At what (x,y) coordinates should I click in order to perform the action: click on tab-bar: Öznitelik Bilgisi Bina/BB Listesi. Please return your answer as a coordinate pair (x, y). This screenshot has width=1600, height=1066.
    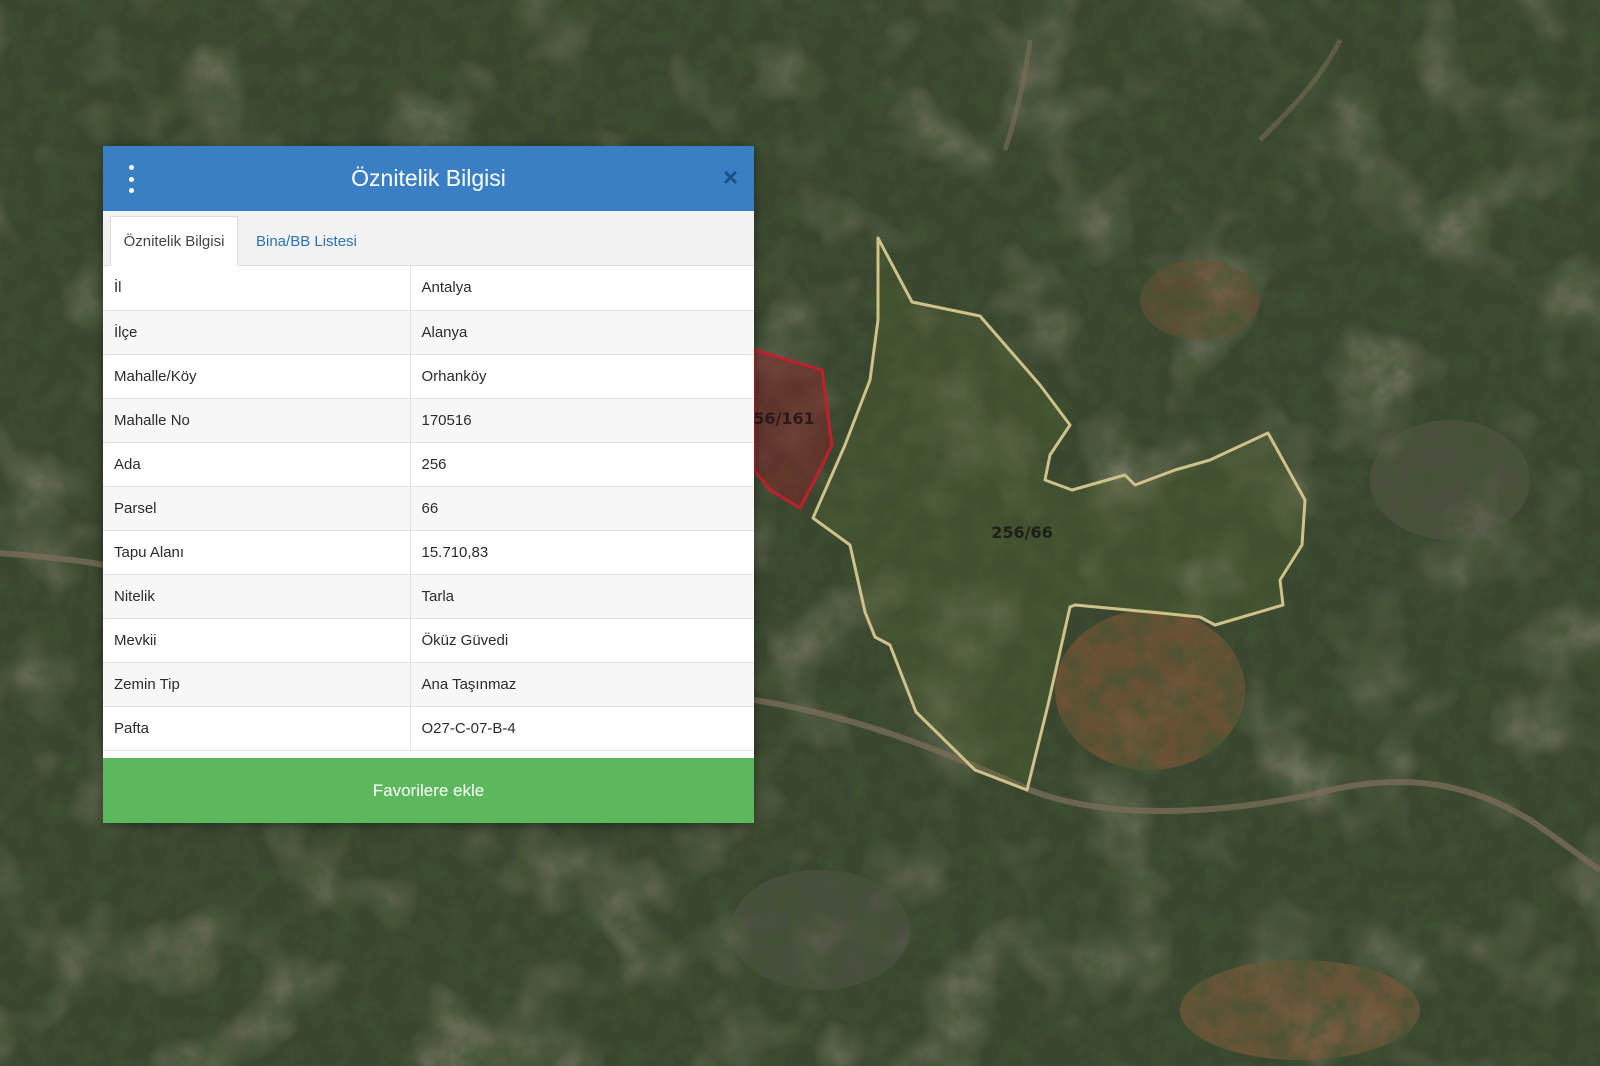
    Looking at the image, I should click on (428, 238).